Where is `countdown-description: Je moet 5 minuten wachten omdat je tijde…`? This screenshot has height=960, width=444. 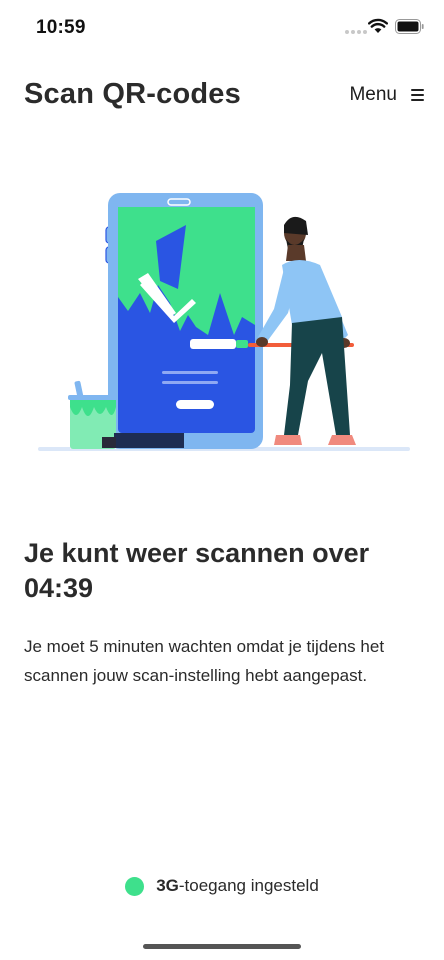 countdown-description: Je moet 5 minuten wachten omdat je tijde… is located at coordinates (204, 661).